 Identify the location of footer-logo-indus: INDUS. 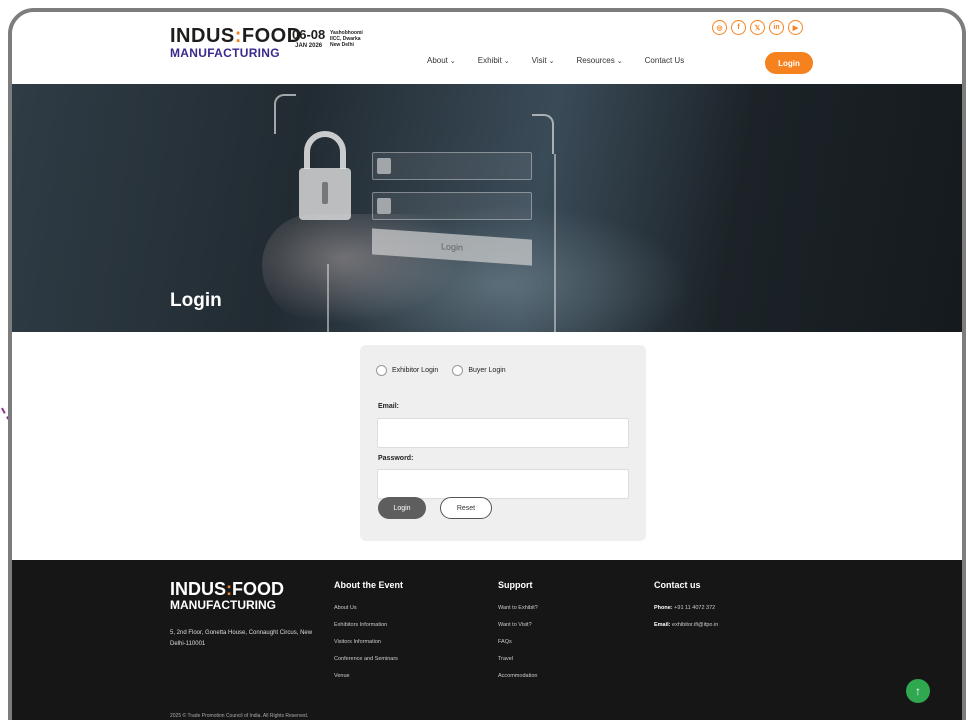
(198, 589).